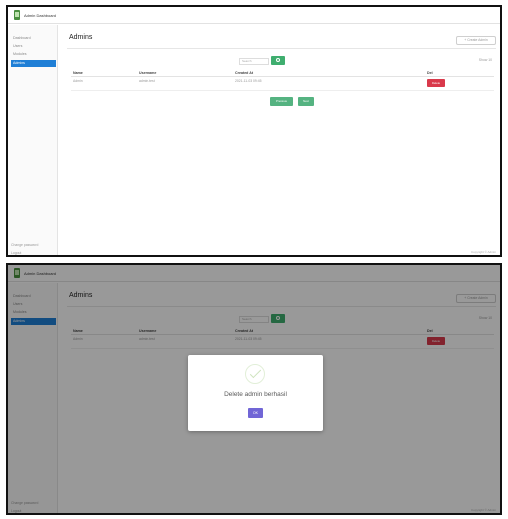 This screenshot has width=508, height=519. Describe the element at coordinates (254, 15) in the screenshot. I see `top-bar: Admin Dashboard` at that location.